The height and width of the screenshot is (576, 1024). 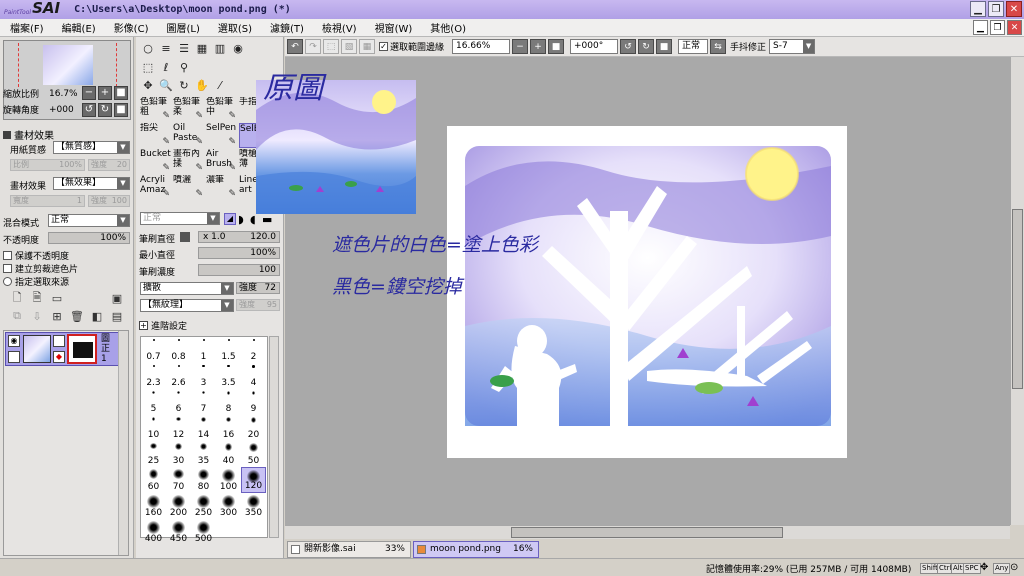 What do you see at coordinates (693, 46) in the screenshot?
I see `view-mode-field: 正常` at bounding box center [693, 46].